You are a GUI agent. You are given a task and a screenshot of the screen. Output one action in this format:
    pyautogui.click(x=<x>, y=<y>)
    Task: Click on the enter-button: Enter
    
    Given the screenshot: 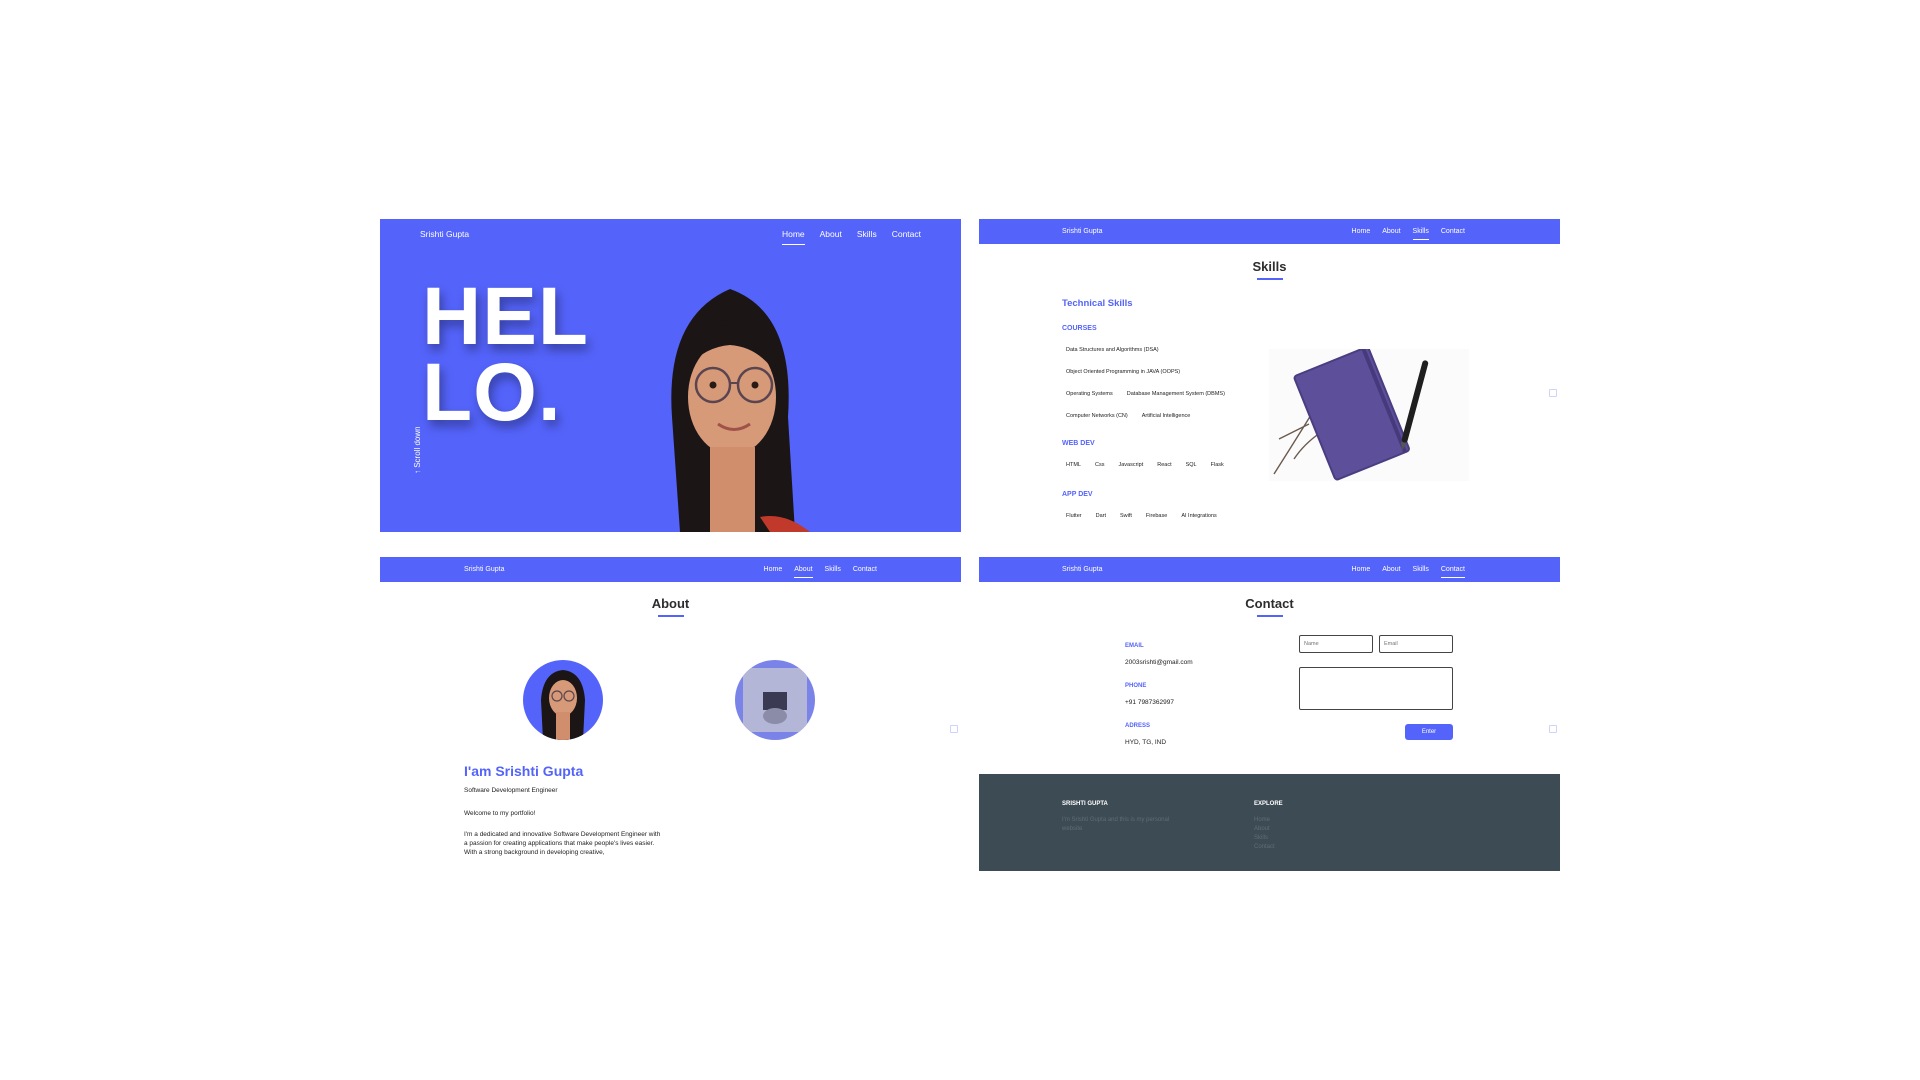 What is the action you would take?
    pyautogui.click(x=1429, y=732)
    